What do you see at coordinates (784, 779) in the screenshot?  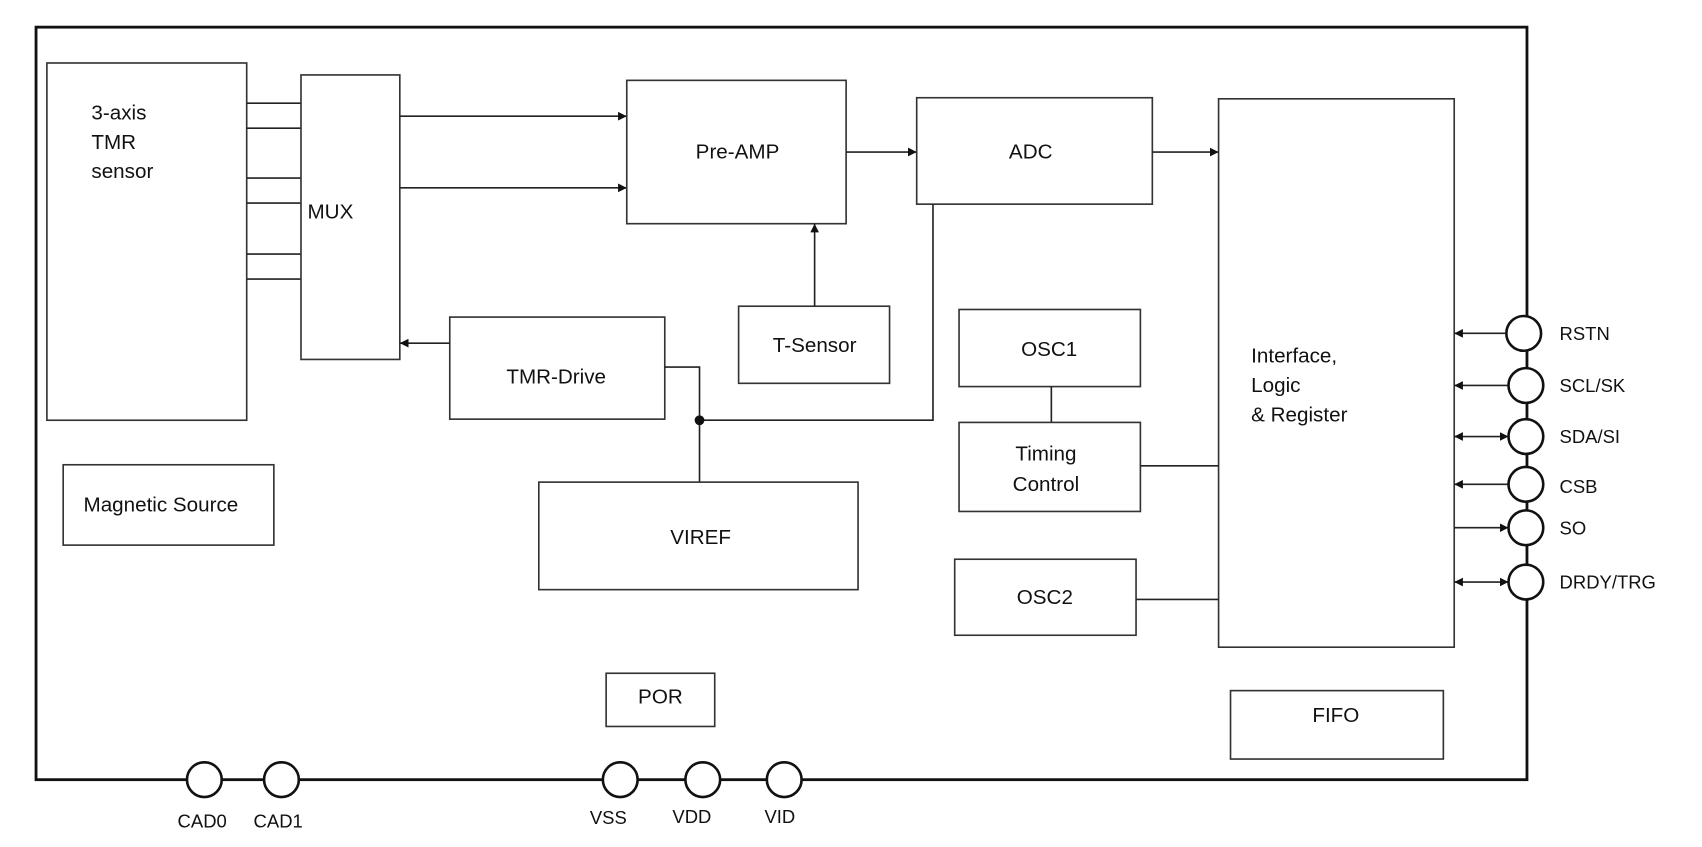 I see `pin-vid` at bounding box center [784, 779].